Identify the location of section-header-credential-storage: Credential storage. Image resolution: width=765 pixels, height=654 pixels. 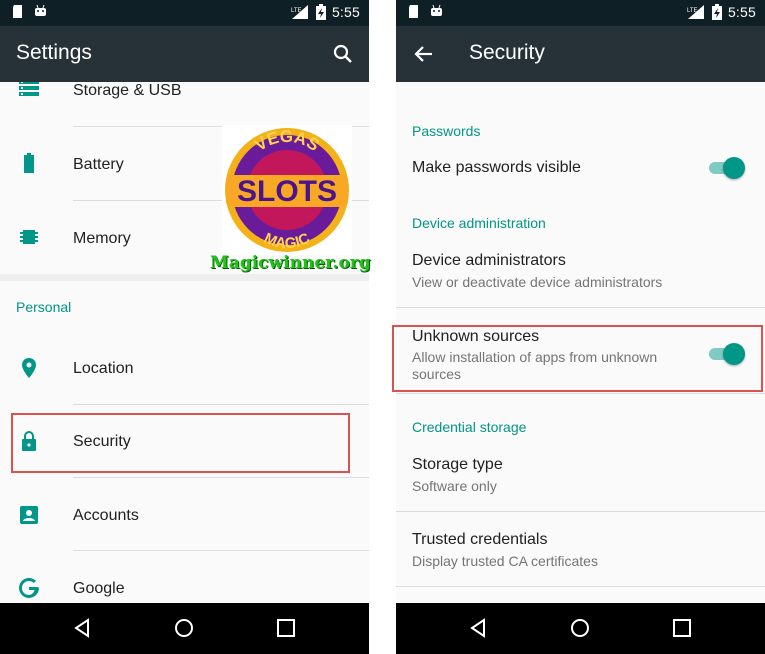
(469, 427).